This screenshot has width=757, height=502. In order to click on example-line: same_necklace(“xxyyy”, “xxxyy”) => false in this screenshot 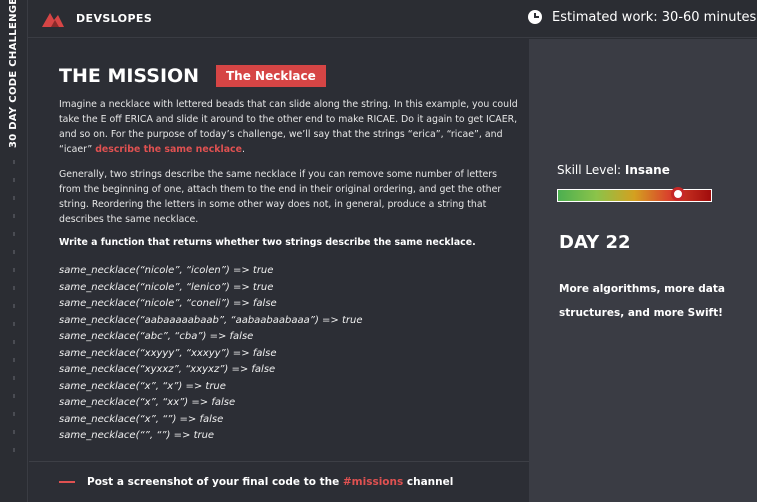, I will do `click(168, 353)`.